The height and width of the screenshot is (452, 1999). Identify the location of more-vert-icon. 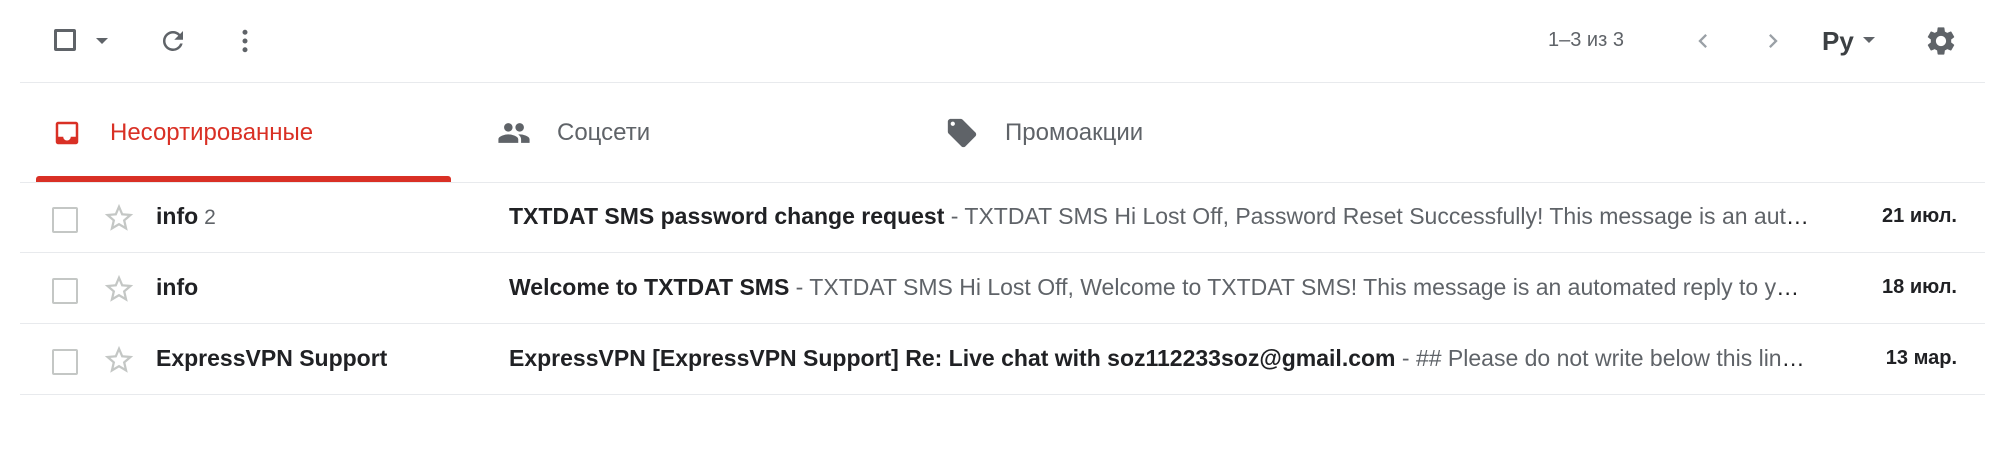
(245, 41).